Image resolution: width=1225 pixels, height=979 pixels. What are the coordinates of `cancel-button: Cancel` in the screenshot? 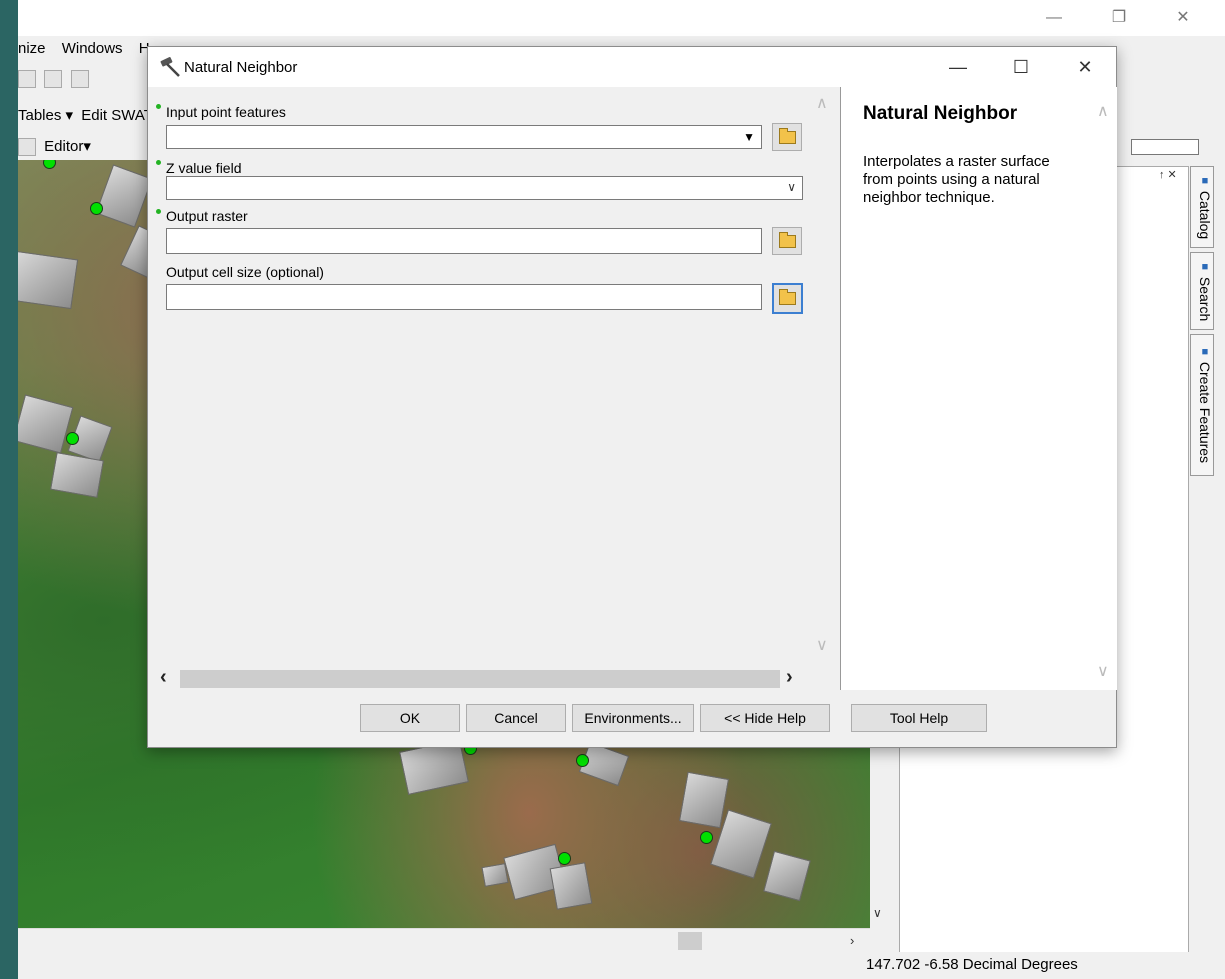 It's located at (516, 718).